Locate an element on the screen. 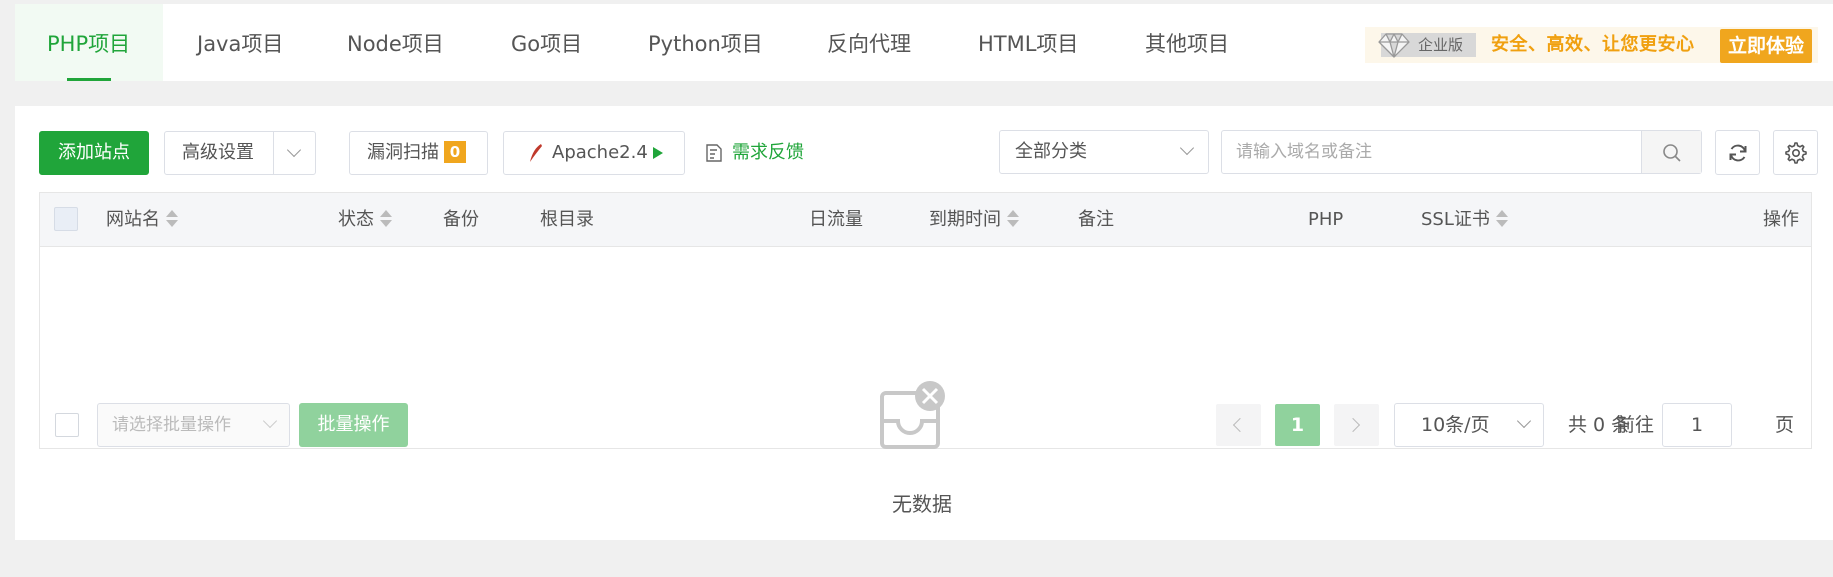  refresh-button is located at coordinates (1737, 152).